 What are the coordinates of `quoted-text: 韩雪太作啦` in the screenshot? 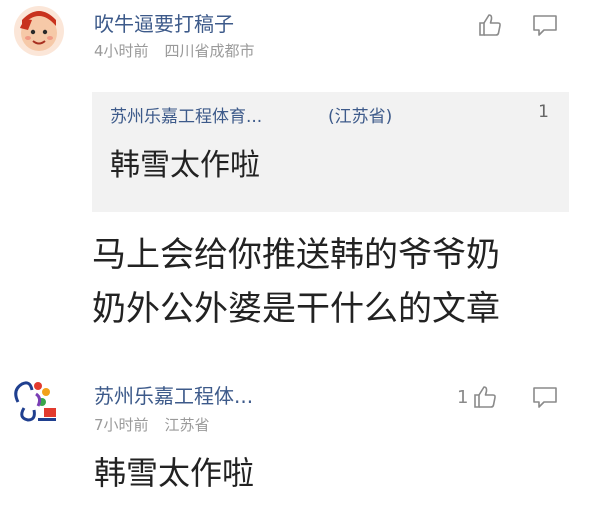 It's located at (185, 165).